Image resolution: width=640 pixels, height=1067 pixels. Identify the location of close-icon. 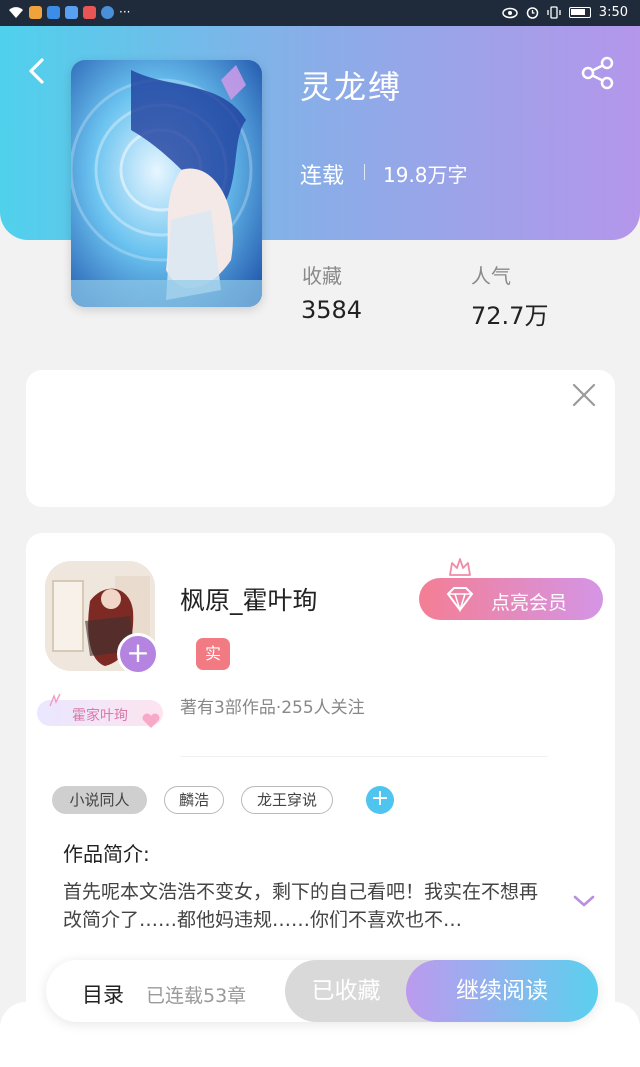
(584, 395).